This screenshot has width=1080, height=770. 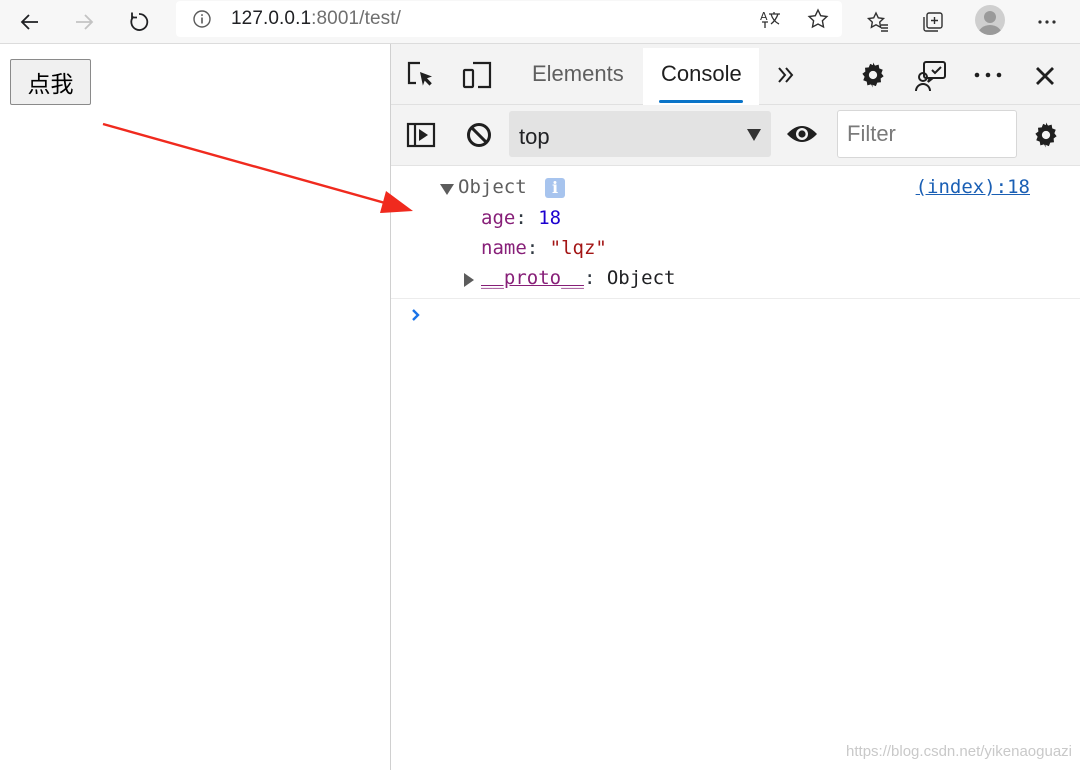 What do you see at coordinates (50, 82) in the screenshot?
I see `click-me-button: 点我` at bounding box center [50, 82].